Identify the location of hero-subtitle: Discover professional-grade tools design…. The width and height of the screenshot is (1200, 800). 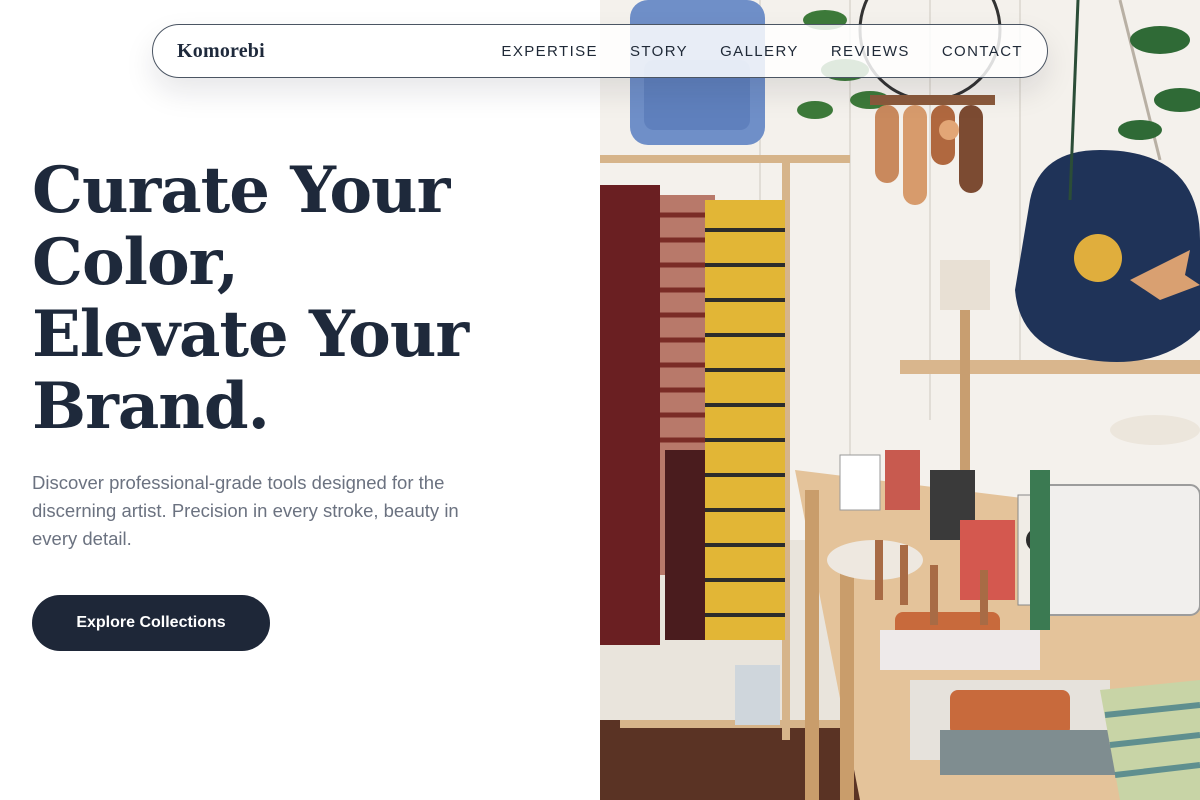
(245, 510).